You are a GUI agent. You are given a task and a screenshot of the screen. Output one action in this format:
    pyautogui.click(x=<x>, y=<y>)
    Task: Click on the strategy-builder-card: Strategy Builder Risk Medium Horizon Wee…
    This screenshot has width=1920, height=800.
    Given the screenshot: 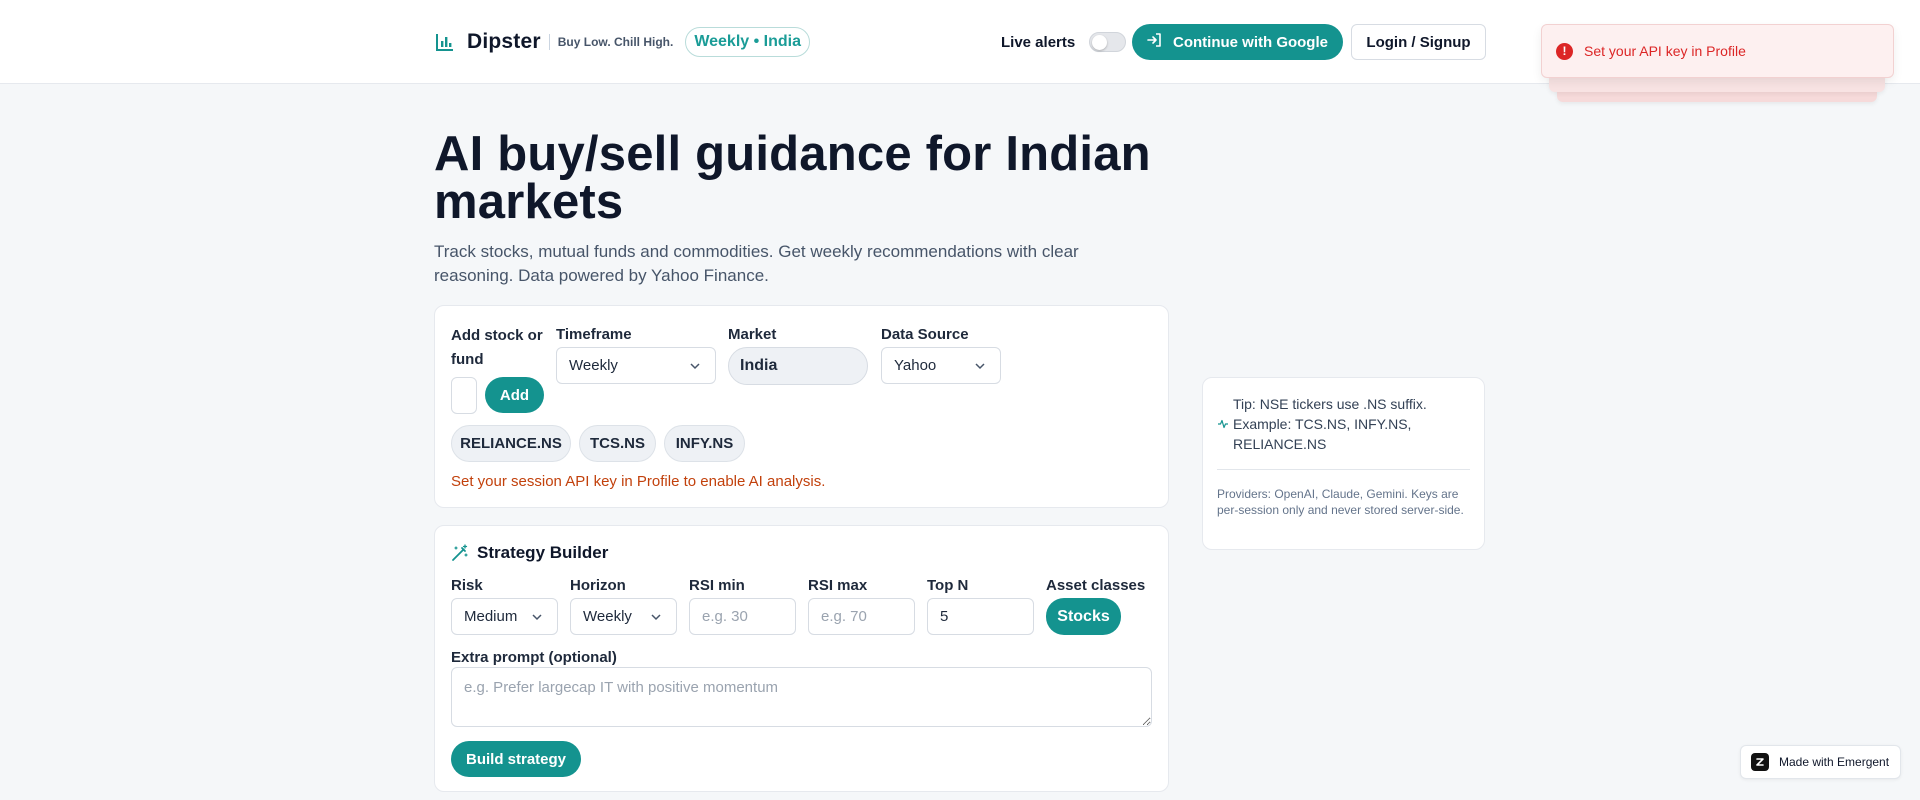 What is the action you would take?
    pyautogui.click(x=801, y=658)
    